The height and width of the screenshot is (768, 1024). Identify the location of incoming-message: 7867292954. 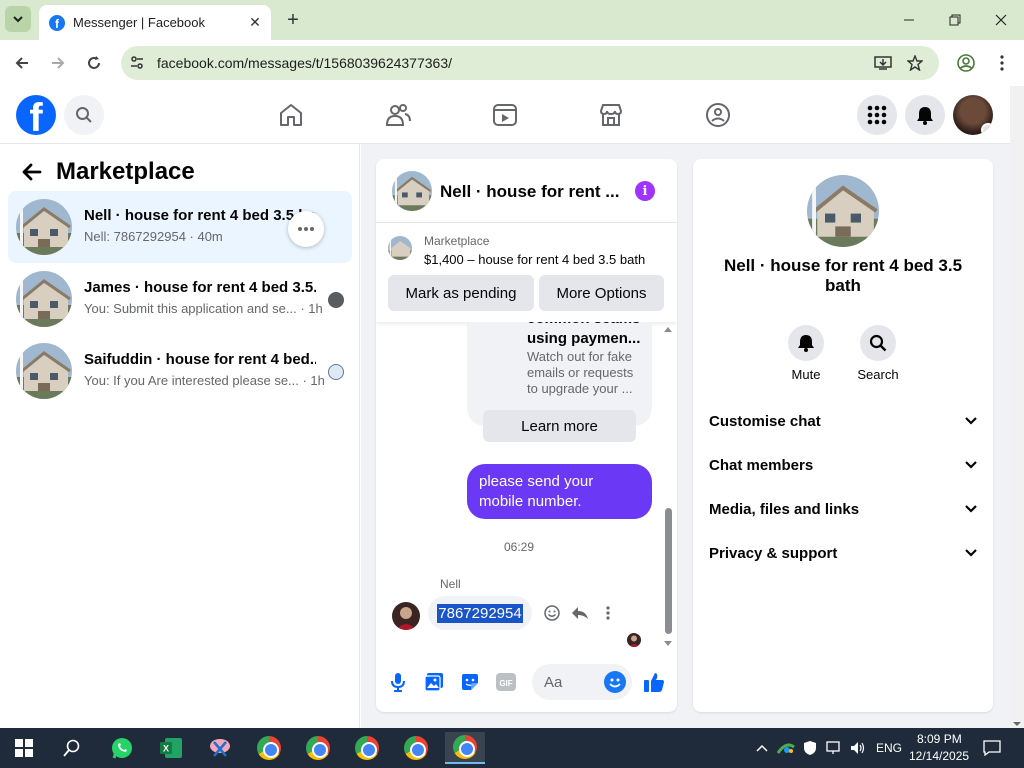
(480, 613).